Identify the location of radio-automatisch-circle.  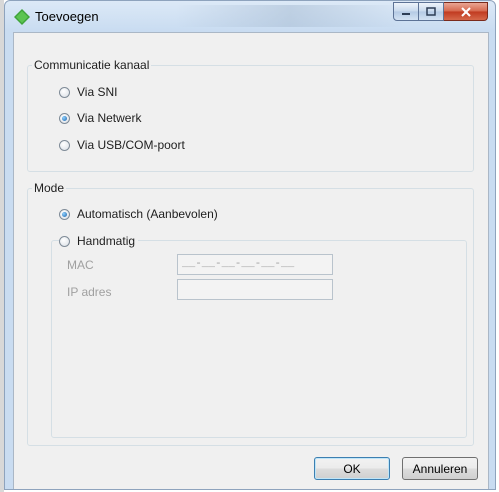
(64, 214).